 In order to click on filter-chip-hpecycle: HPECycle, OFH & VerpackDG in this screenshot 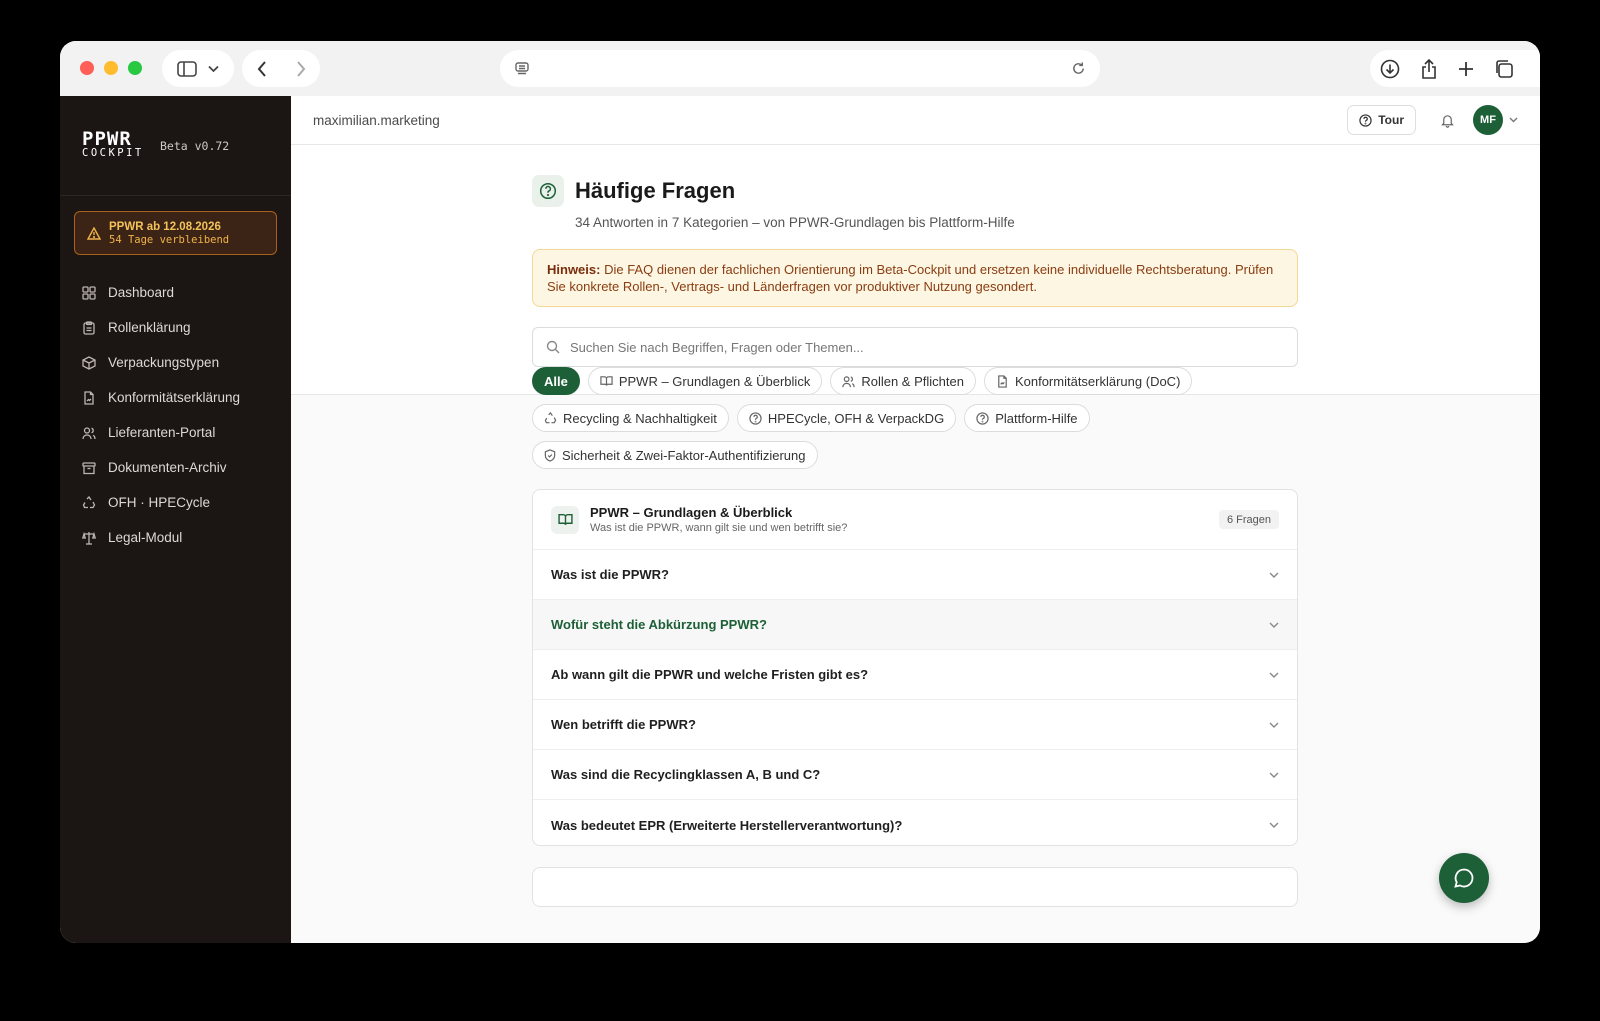, I will do `click(846, 418)`.